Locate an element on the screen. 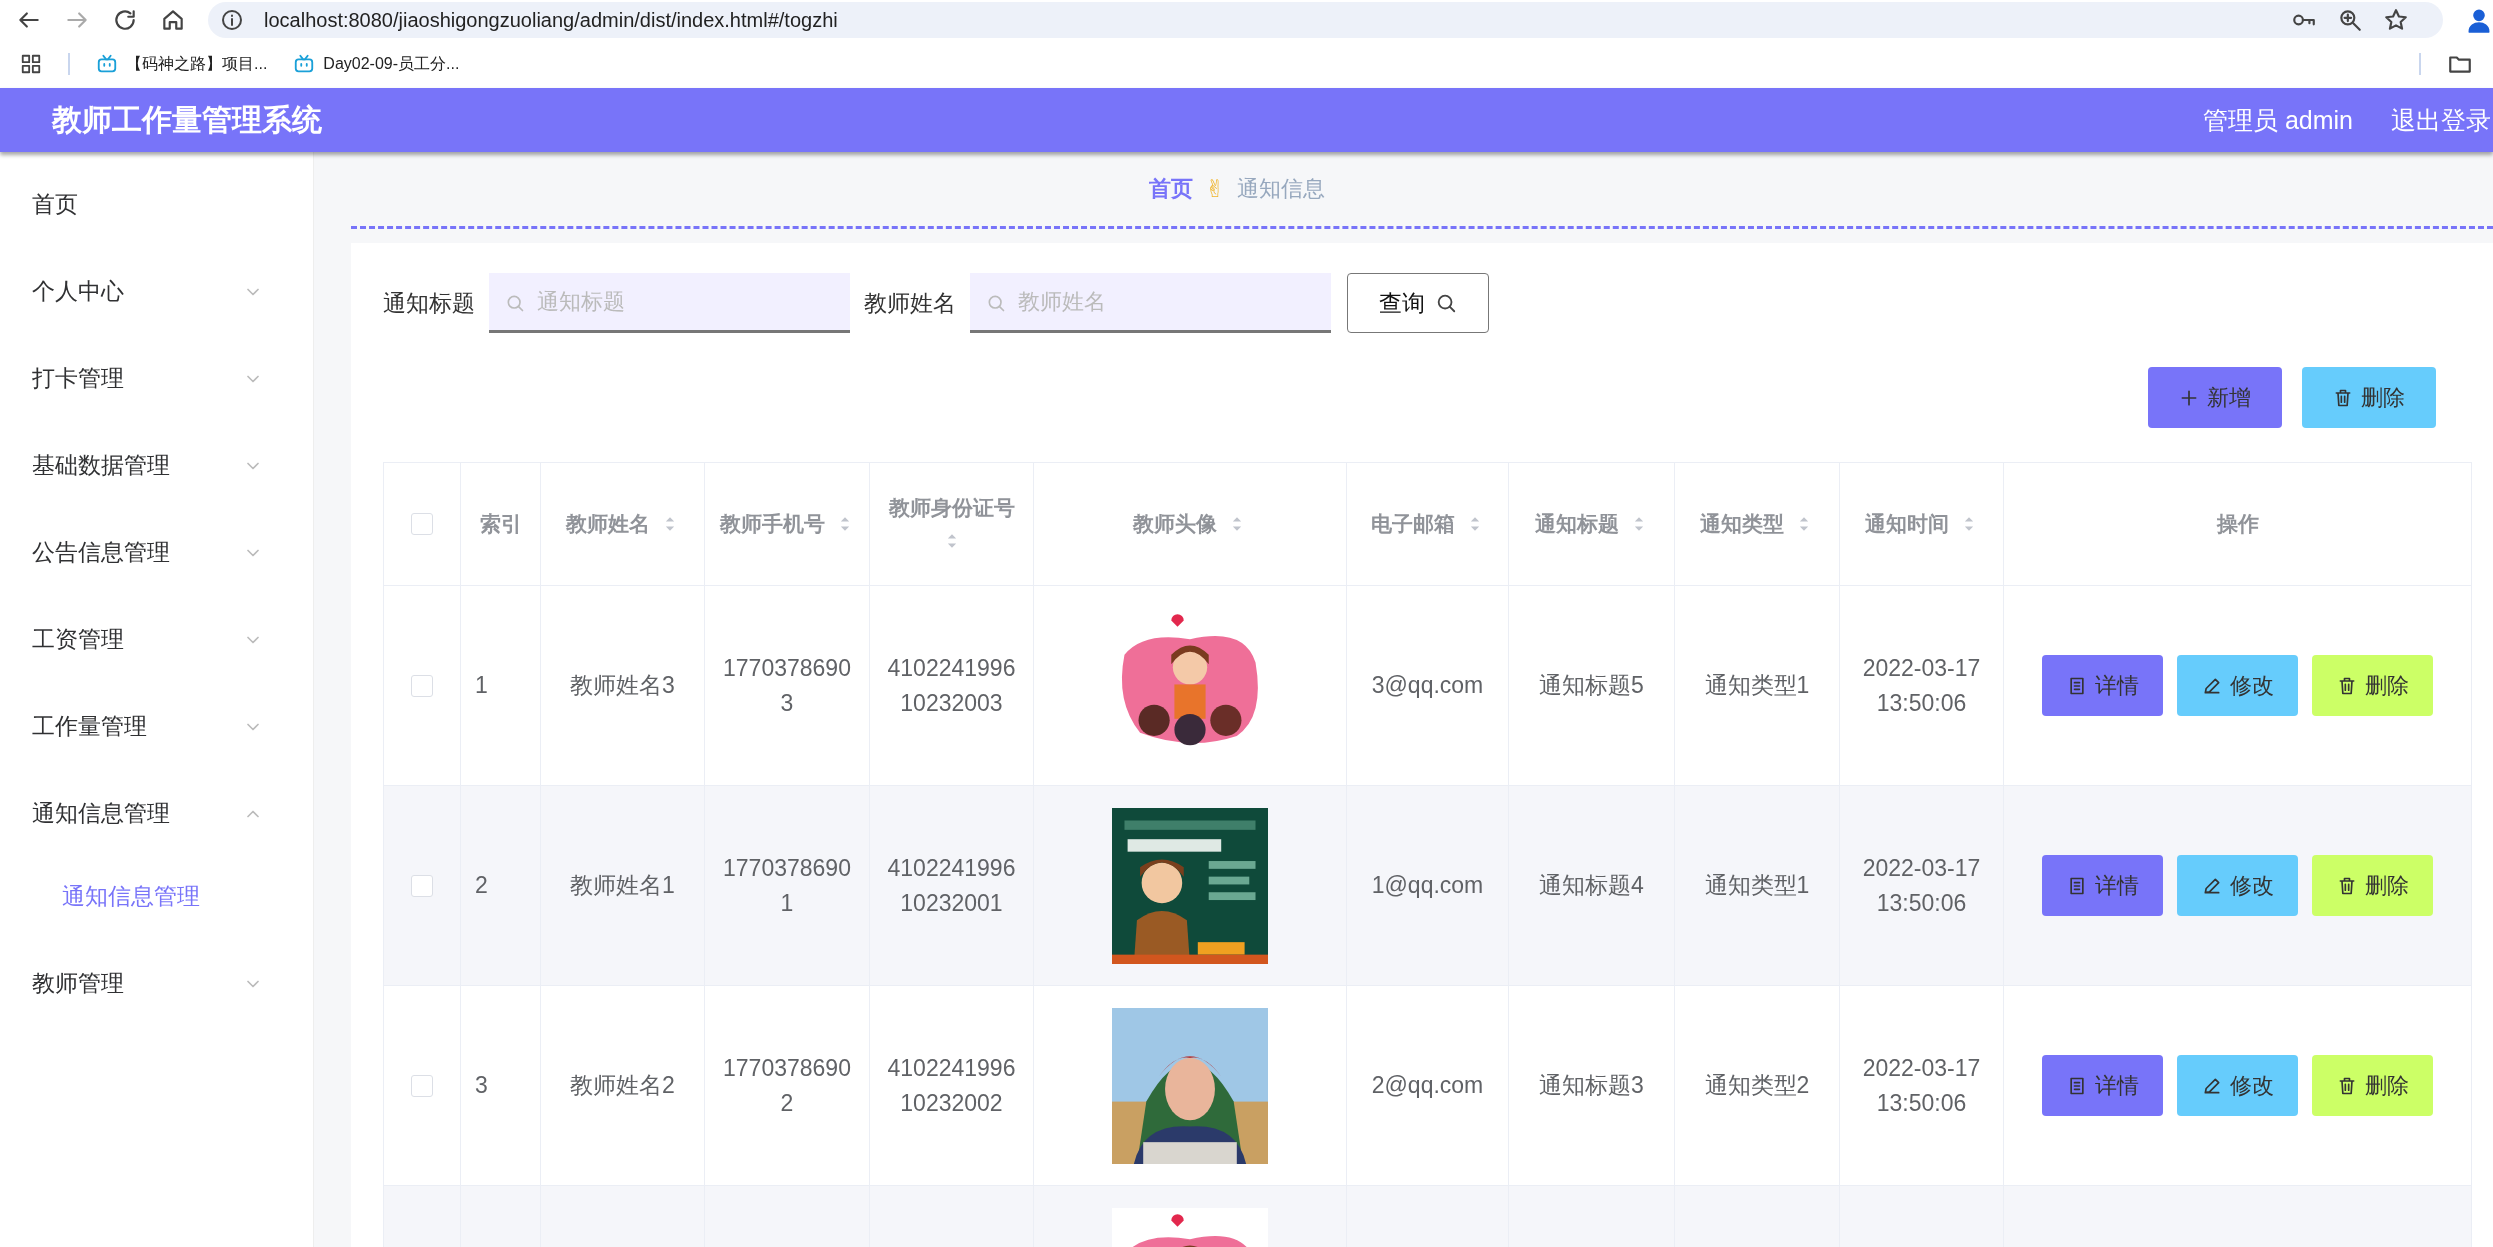 Image resolution: width=2493 pixels, height=1247 pixels. search-field: 通知标题 is located at coordinates (669, 303).